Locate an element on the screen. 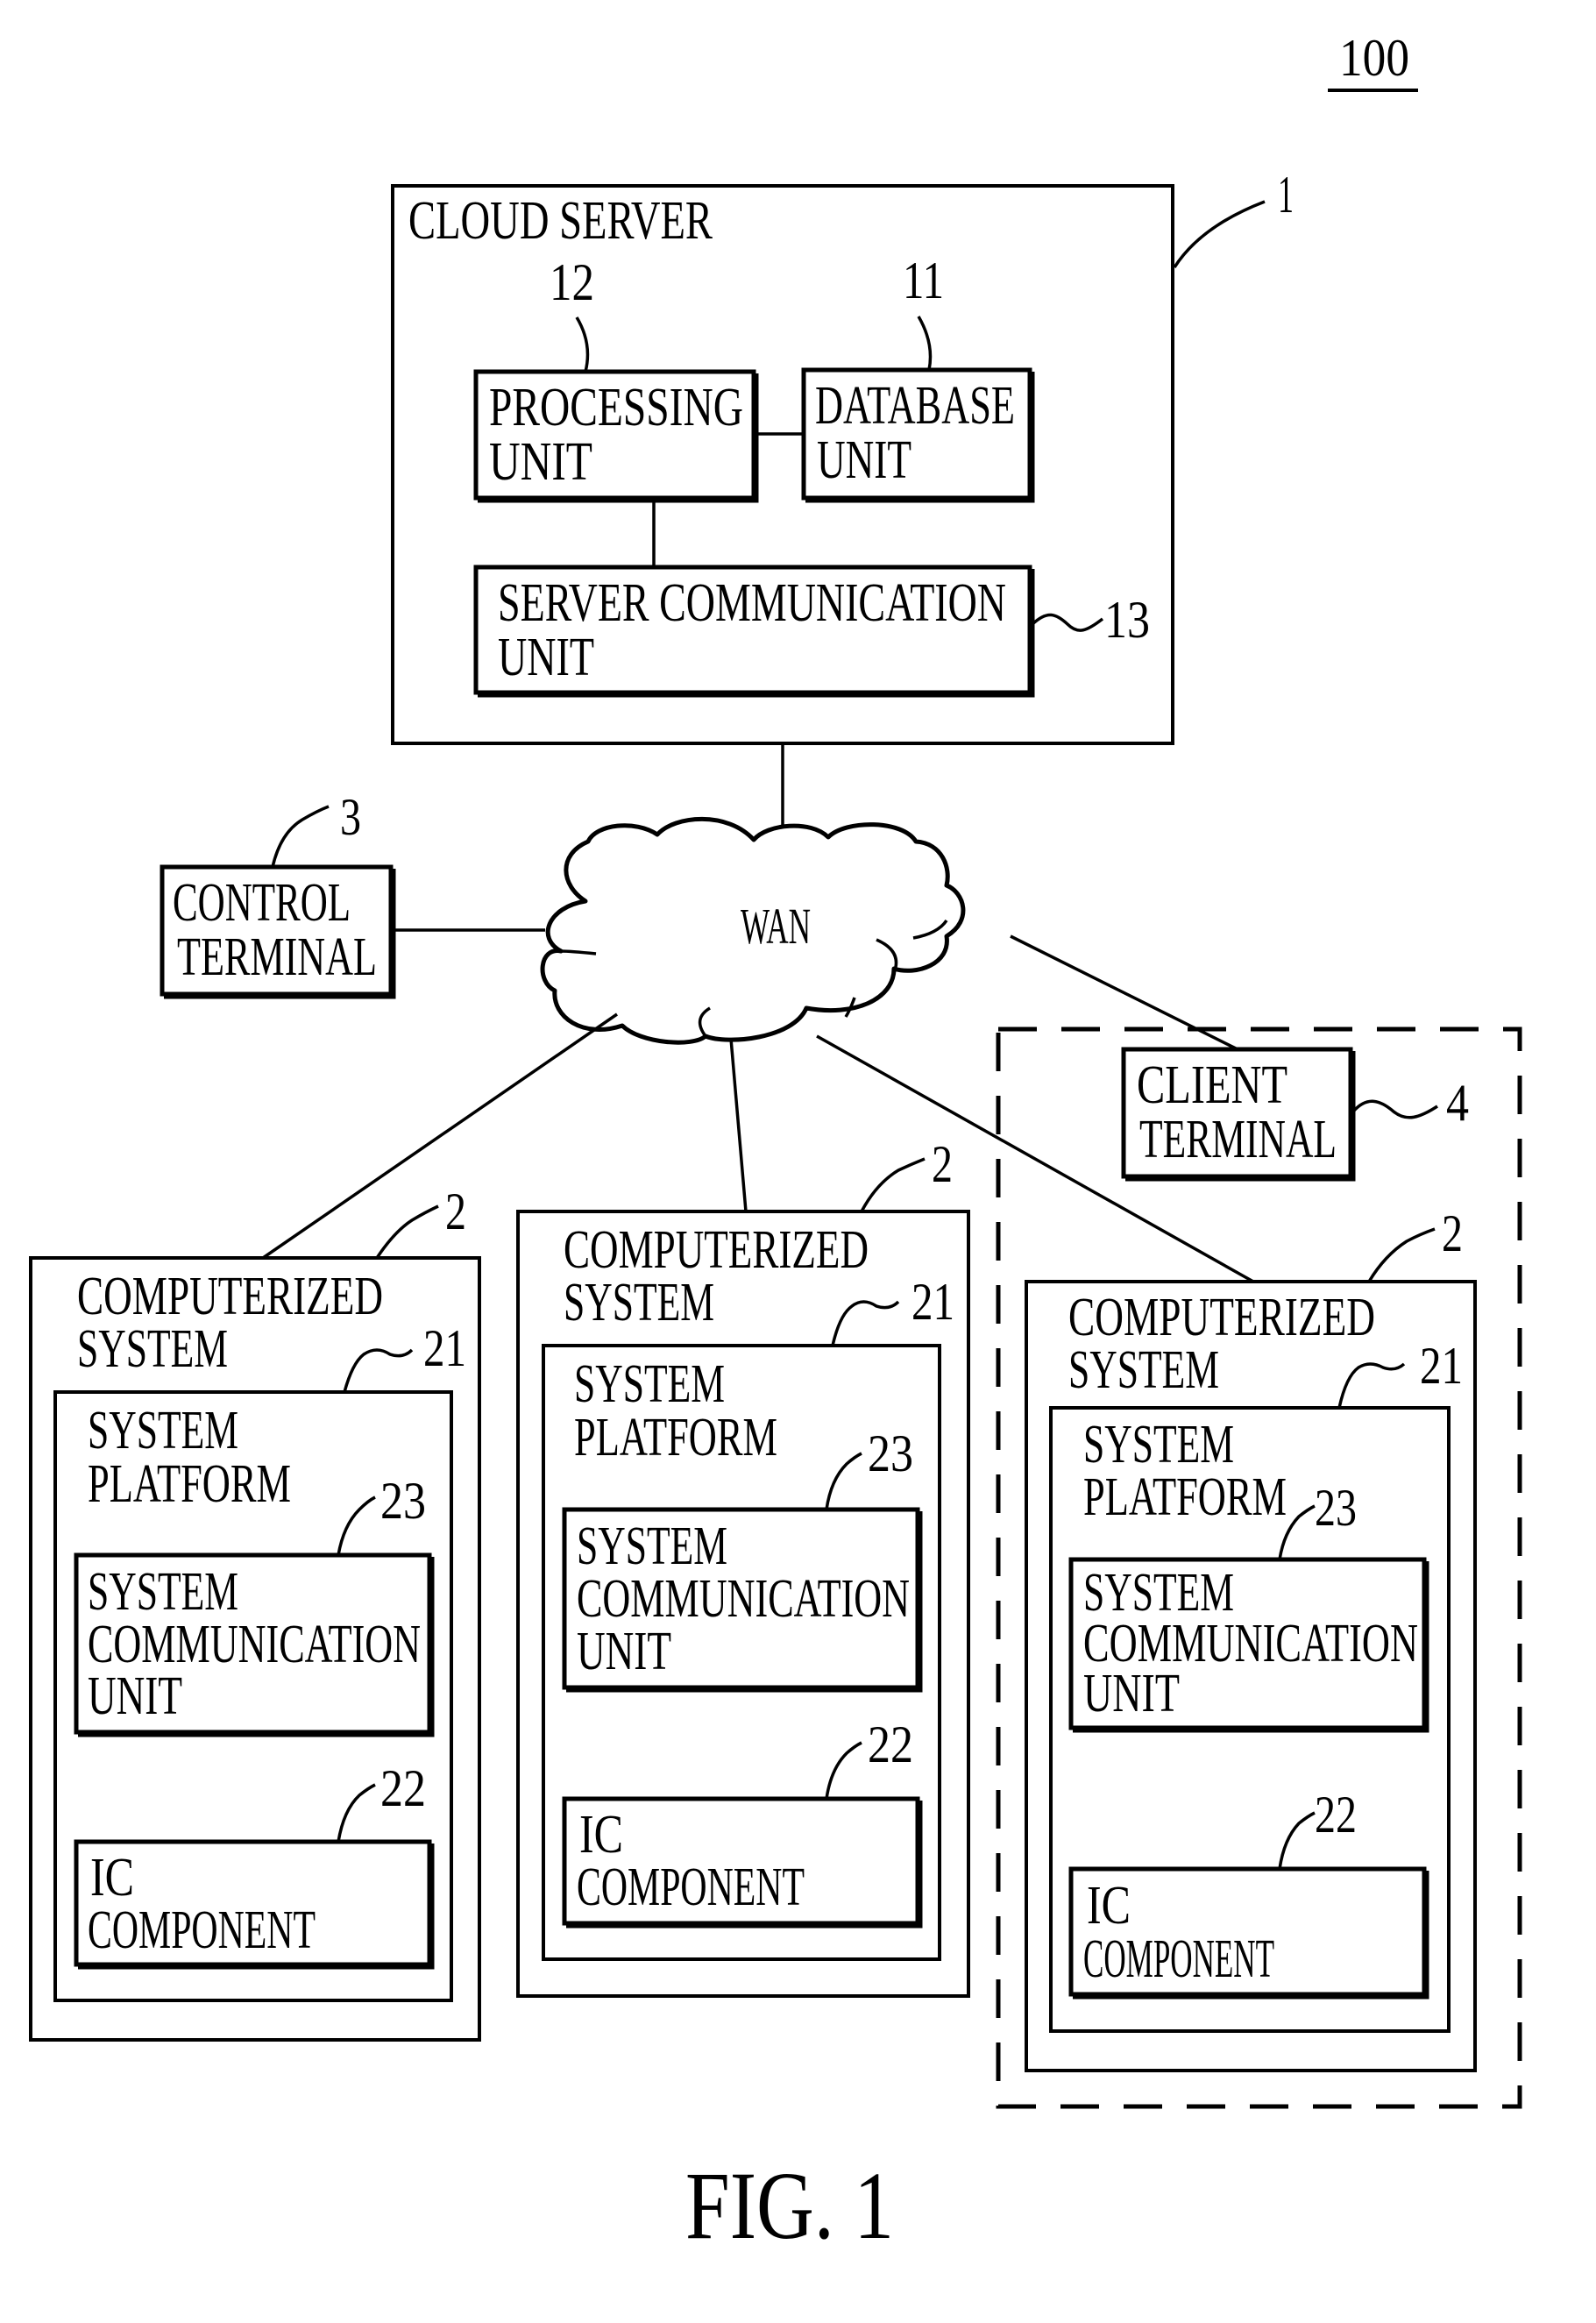  client-terminal-label-line1: CLIENT is located at coordinates (1212, 1085).